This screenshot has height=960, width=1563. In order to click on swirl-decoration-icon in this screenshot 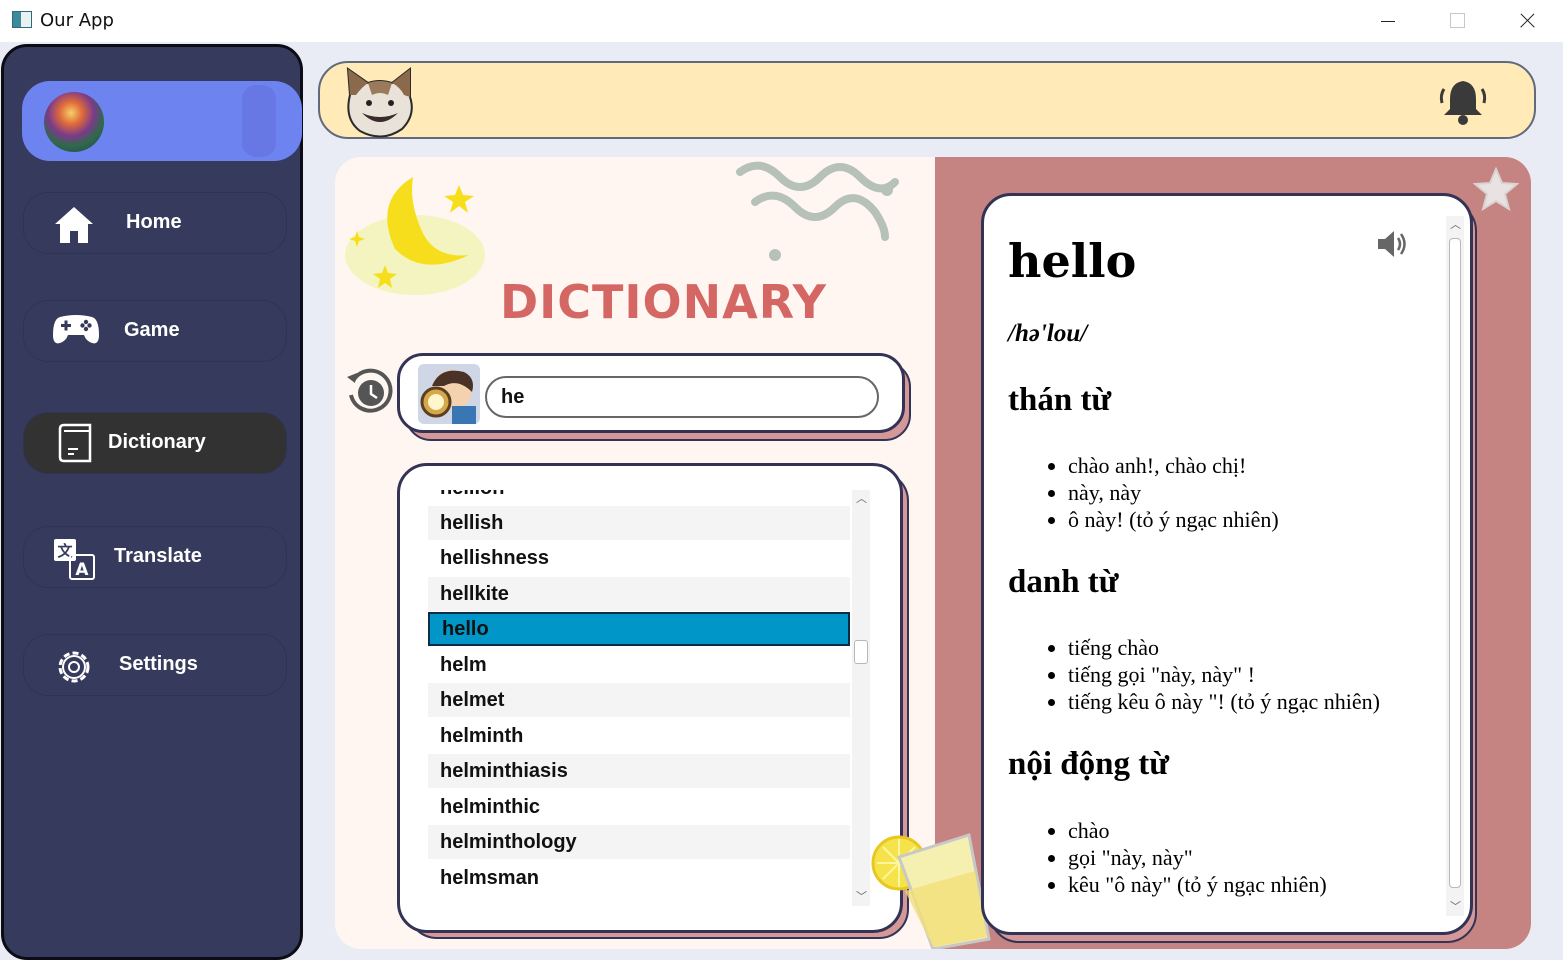, I will do `click(817, 211)`.